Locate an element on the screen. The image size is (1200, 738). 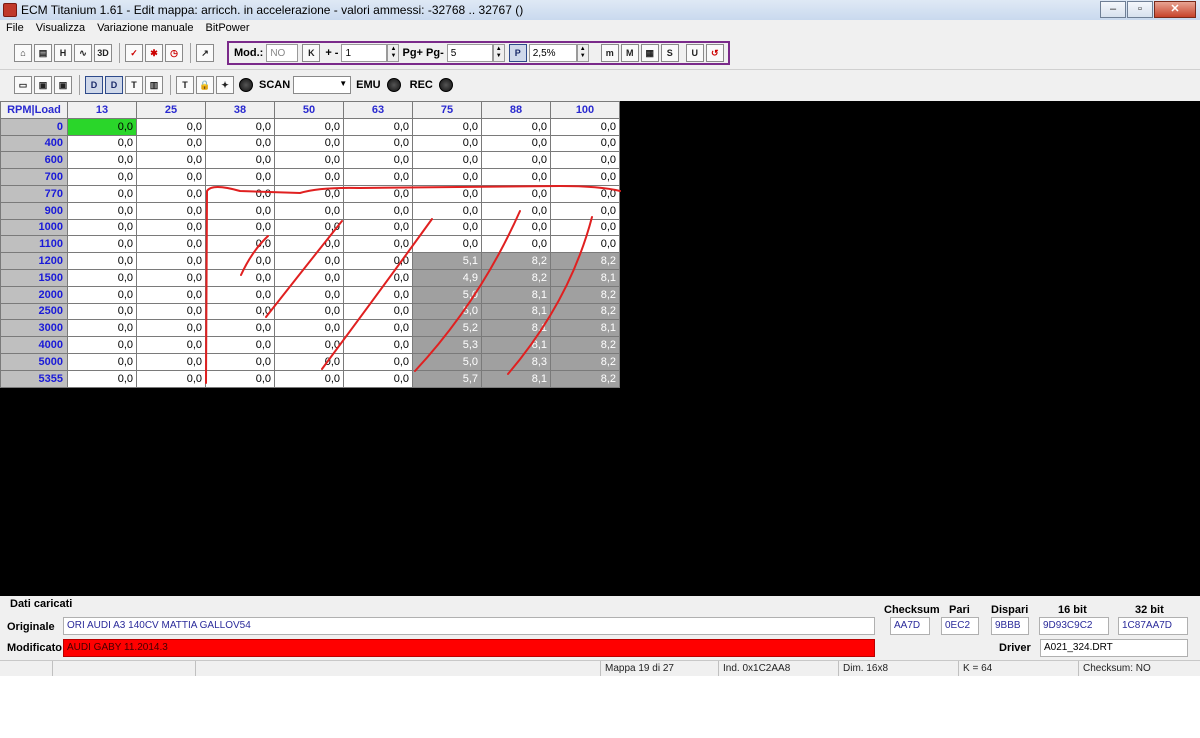
rpm-row-header: 2500 is located at coordinates (34, 311).